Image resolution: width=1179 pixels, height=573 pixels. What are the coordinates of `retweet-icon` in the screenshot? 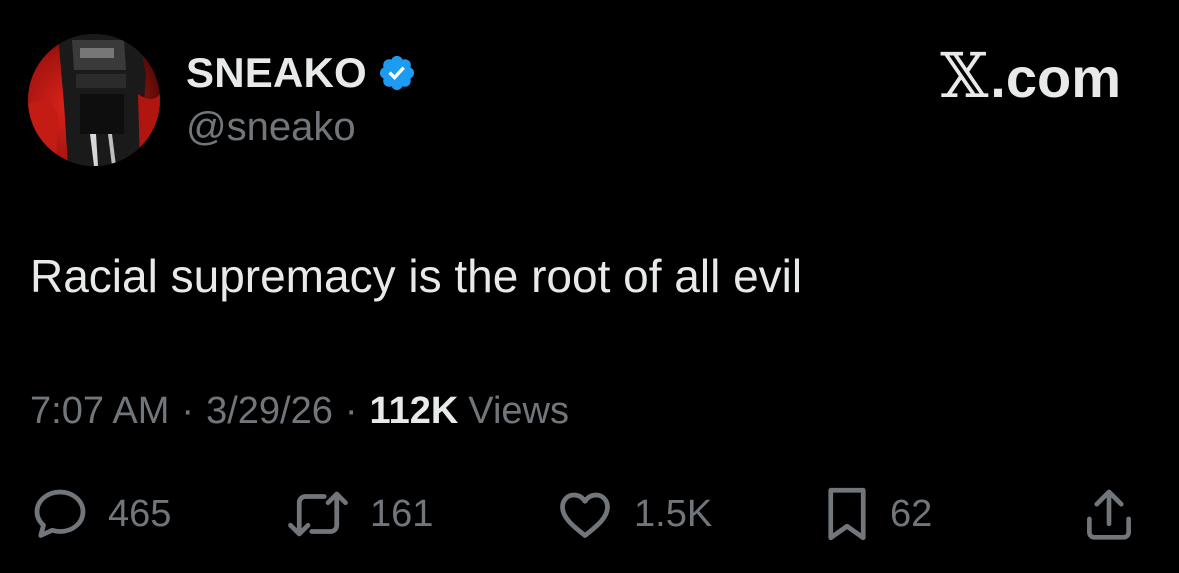 It's located at (318, 514).